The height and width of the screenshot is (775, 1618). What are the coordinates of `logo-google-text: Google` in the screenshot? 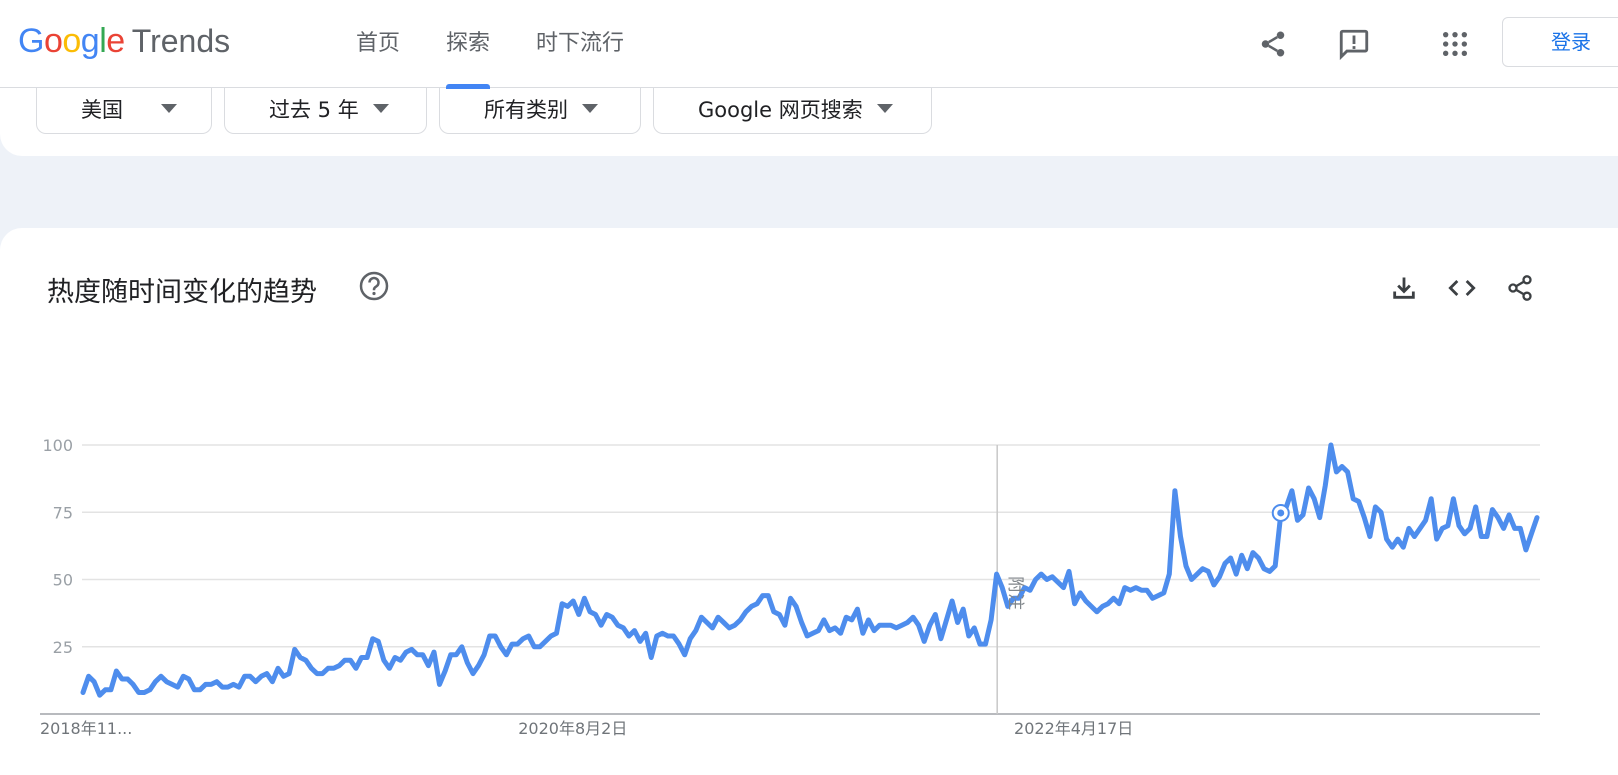 It's located at (71, 41).